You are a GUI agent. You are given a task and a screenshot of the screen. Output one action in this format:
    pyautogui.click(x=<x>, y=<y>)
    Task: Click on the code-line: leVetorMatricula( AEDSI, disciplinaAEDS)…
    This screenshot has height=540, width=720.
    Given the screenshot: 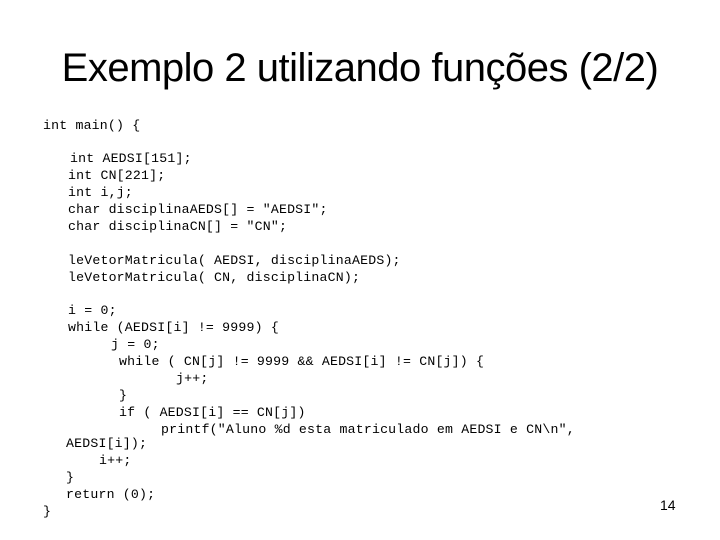 What is the action you would take?
    pyautogui.click(x=234, y=260)
    